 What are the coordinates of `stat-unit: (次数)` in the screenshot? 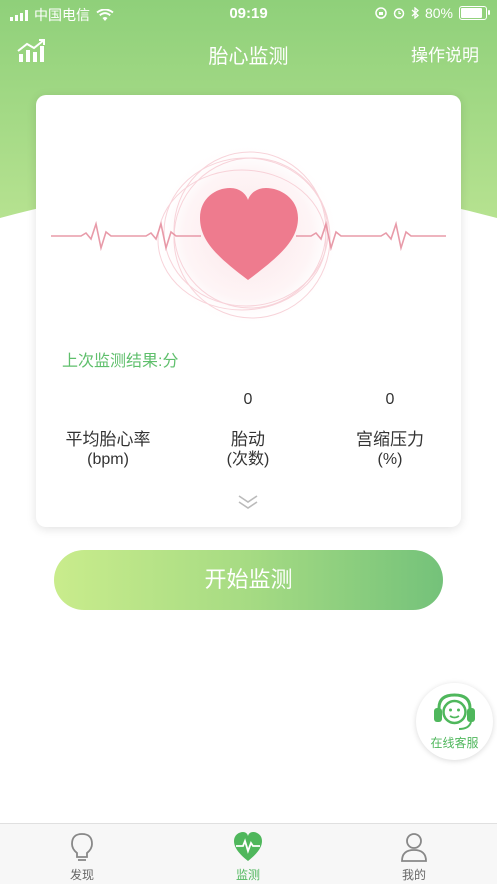 It's located at (248, 459).